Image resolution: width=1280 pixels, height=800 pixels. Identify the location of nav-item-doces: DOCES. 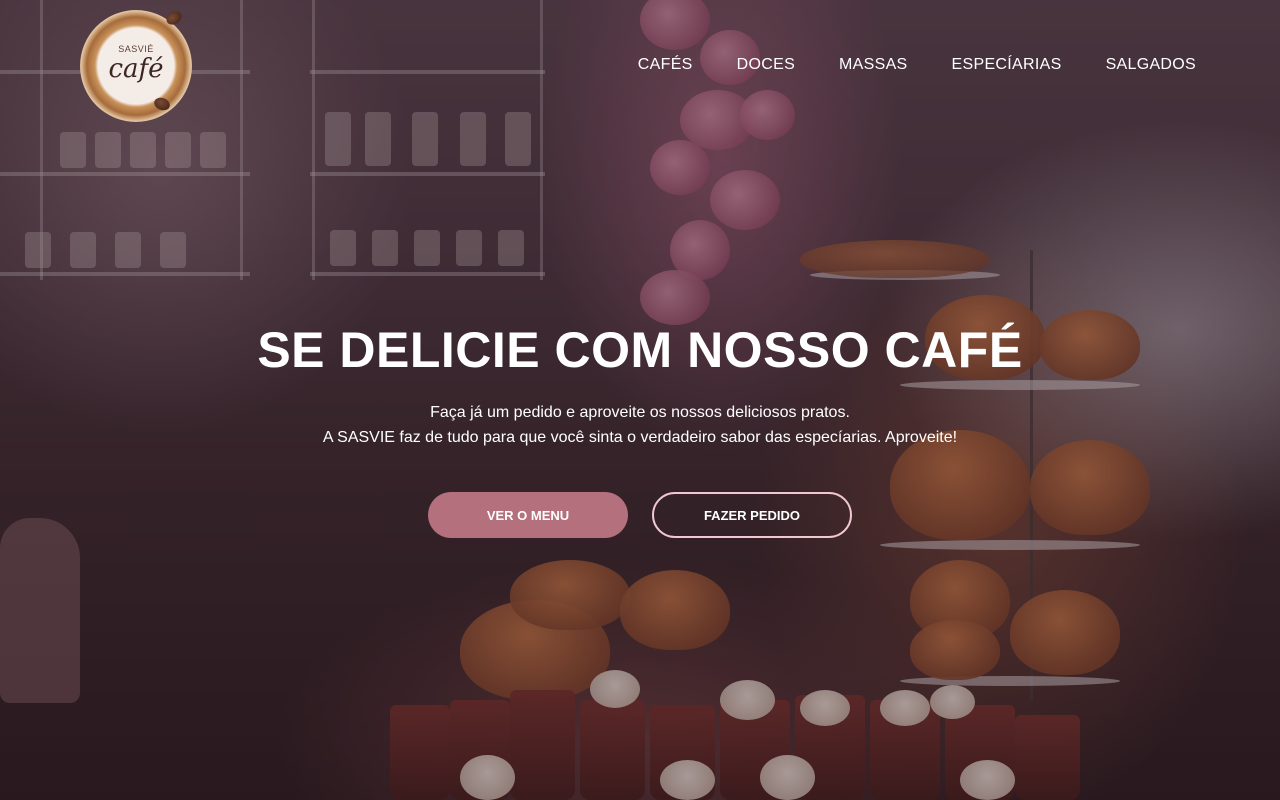
(766, 65).